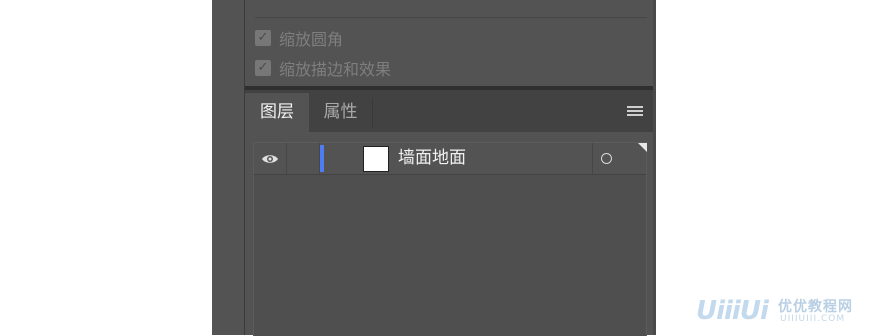 The image size is (870, 336). I want to click on visibility-toggle, so click(270, 158).